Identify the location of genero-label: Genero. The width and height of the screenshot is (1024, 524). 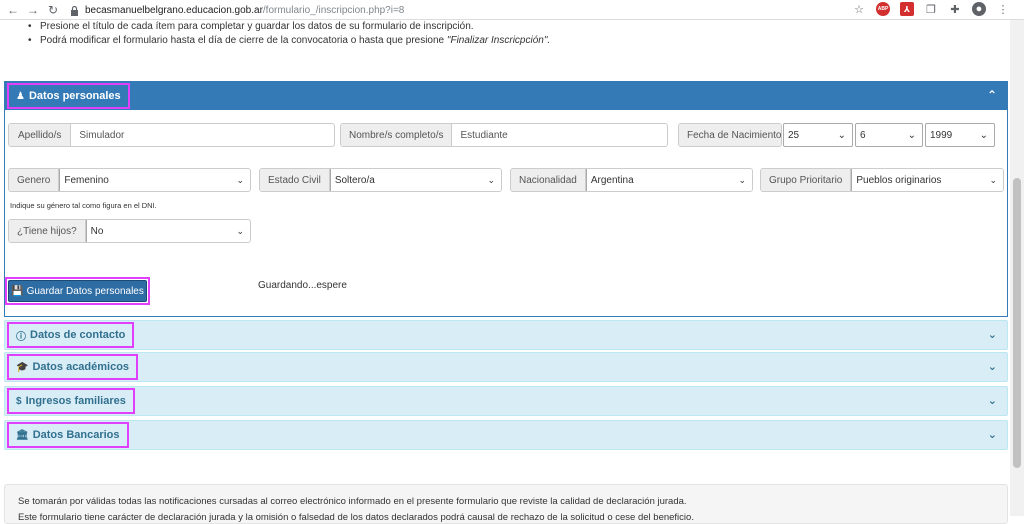
(34, 180).